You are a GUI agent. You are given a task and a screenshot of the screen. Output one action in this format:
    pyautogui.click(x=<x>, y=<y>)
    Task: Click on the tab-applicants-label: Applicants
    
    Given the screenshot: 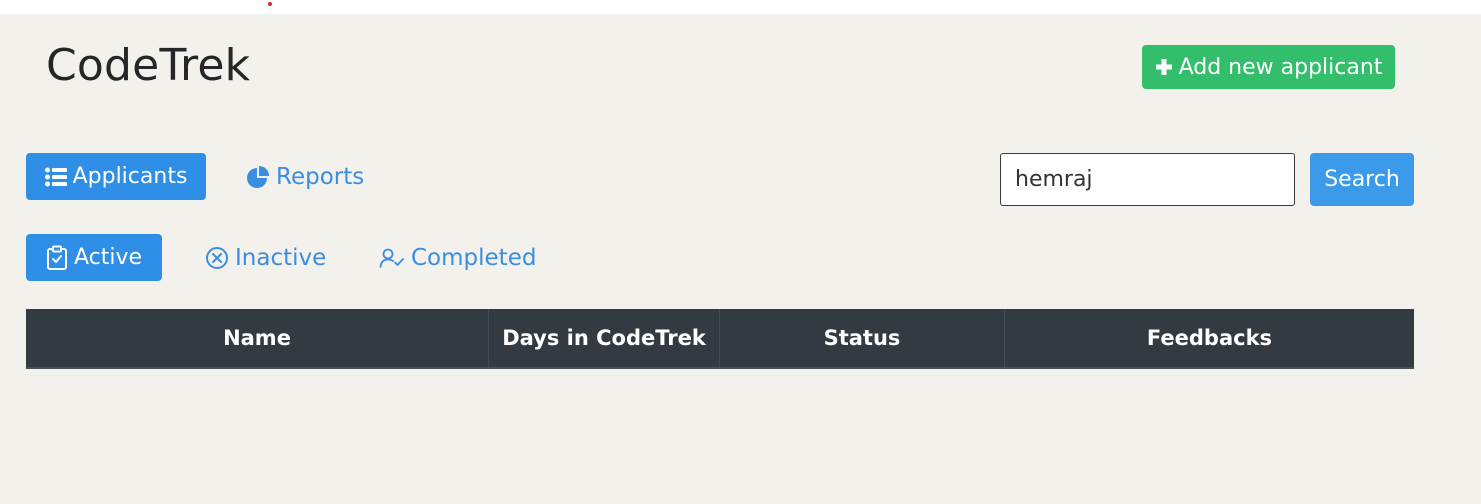 What is the action you would take?
    pyautogui.click(x=130, y=176)
    